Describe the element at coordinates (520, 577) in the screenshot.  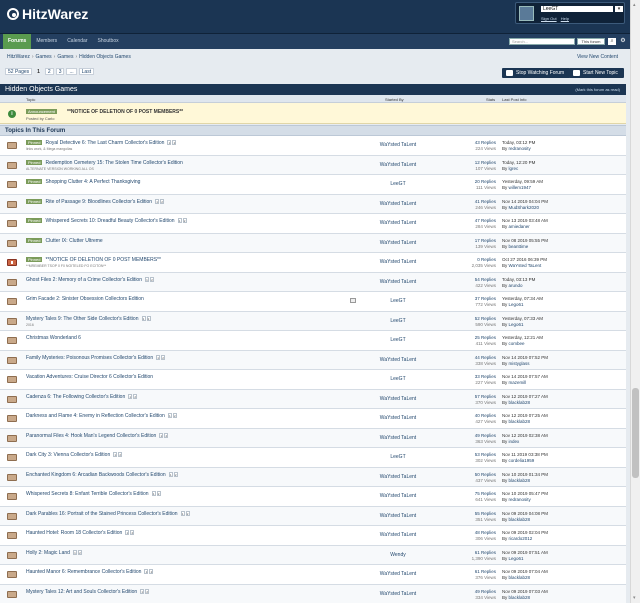
I see `last-post-author: blacklab28` at that location.